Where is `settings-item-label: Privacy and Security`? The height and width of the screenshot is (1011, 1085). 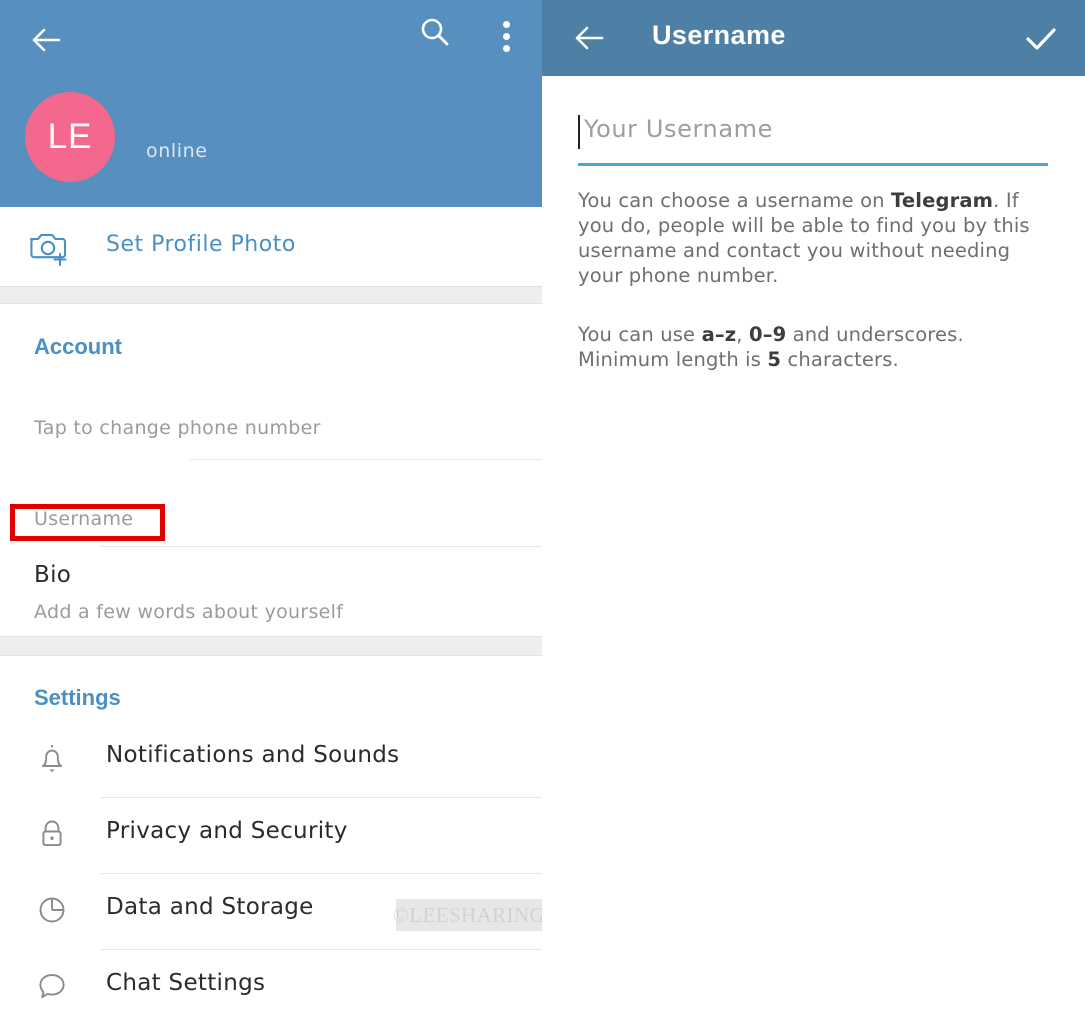 settings-item-label: Privacy and Security is located at coordinates (227, 831).